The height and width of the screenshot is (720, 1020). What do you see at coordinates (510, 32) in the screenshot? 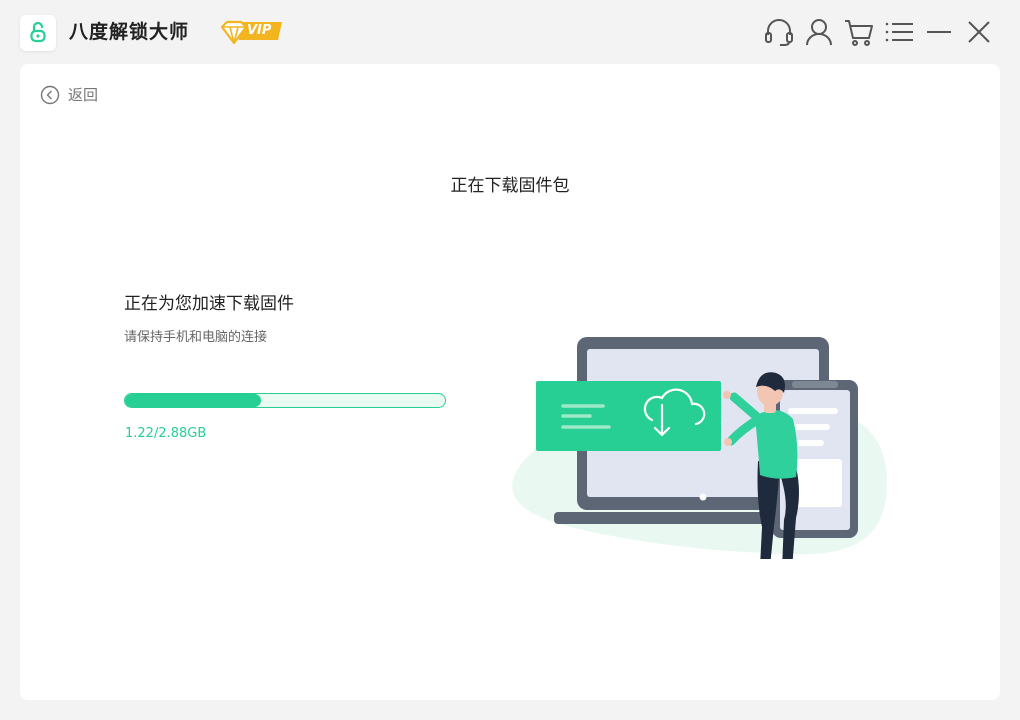
I see `title-bar: 八度解锁大师 VIP` at bounding box center [510, 32].